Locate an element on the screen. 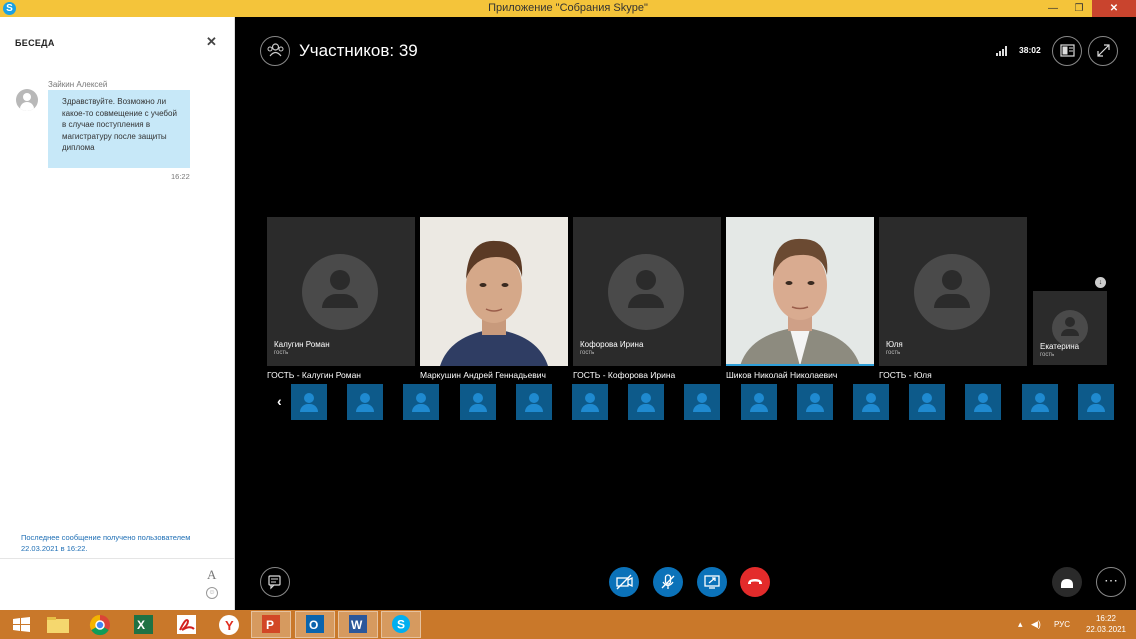  font-format-button: A is located at coordinates (211, 575).